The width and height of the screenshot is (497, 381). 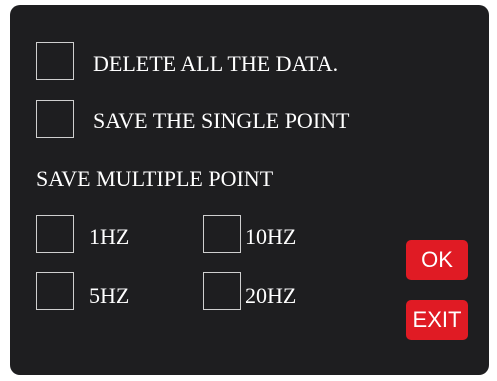 What do you see at coordinates (55, 291) in the screenshot?
I see `rate-5hz-checkbox` at bounding box center [55, 291].